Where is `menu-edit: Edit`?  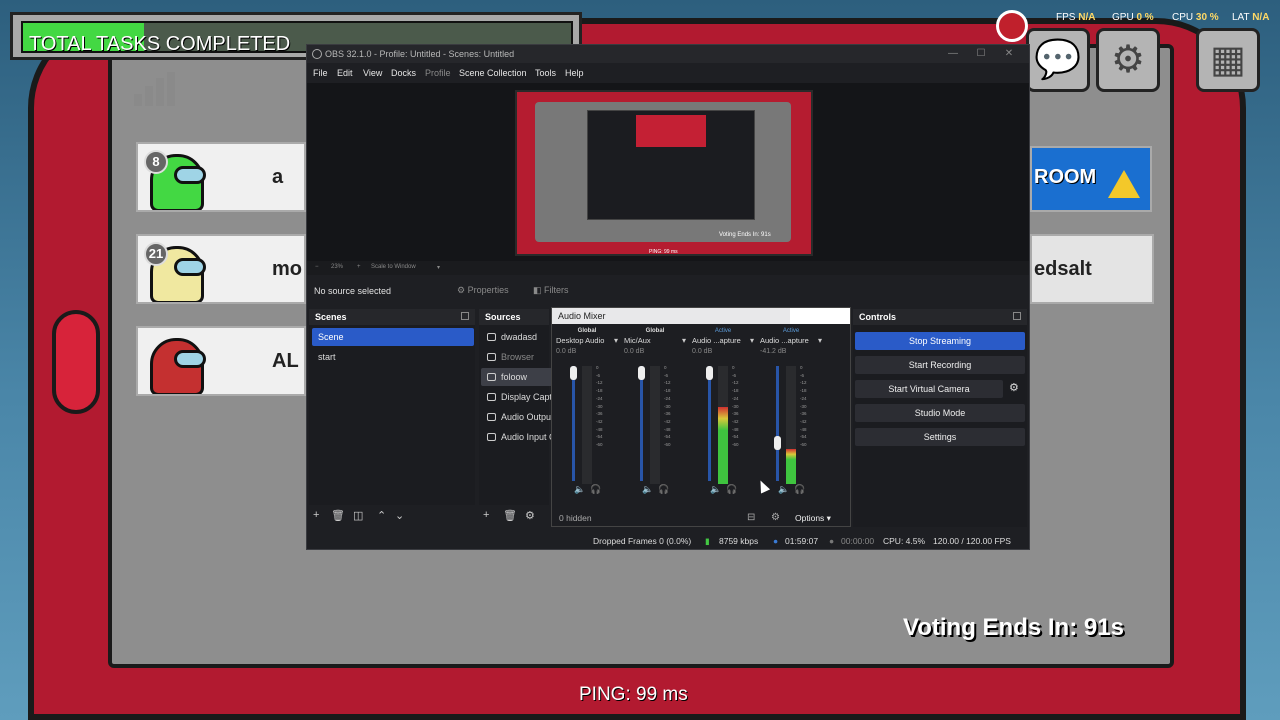 menu-edit: Edit is located at coordinates (345, 73).